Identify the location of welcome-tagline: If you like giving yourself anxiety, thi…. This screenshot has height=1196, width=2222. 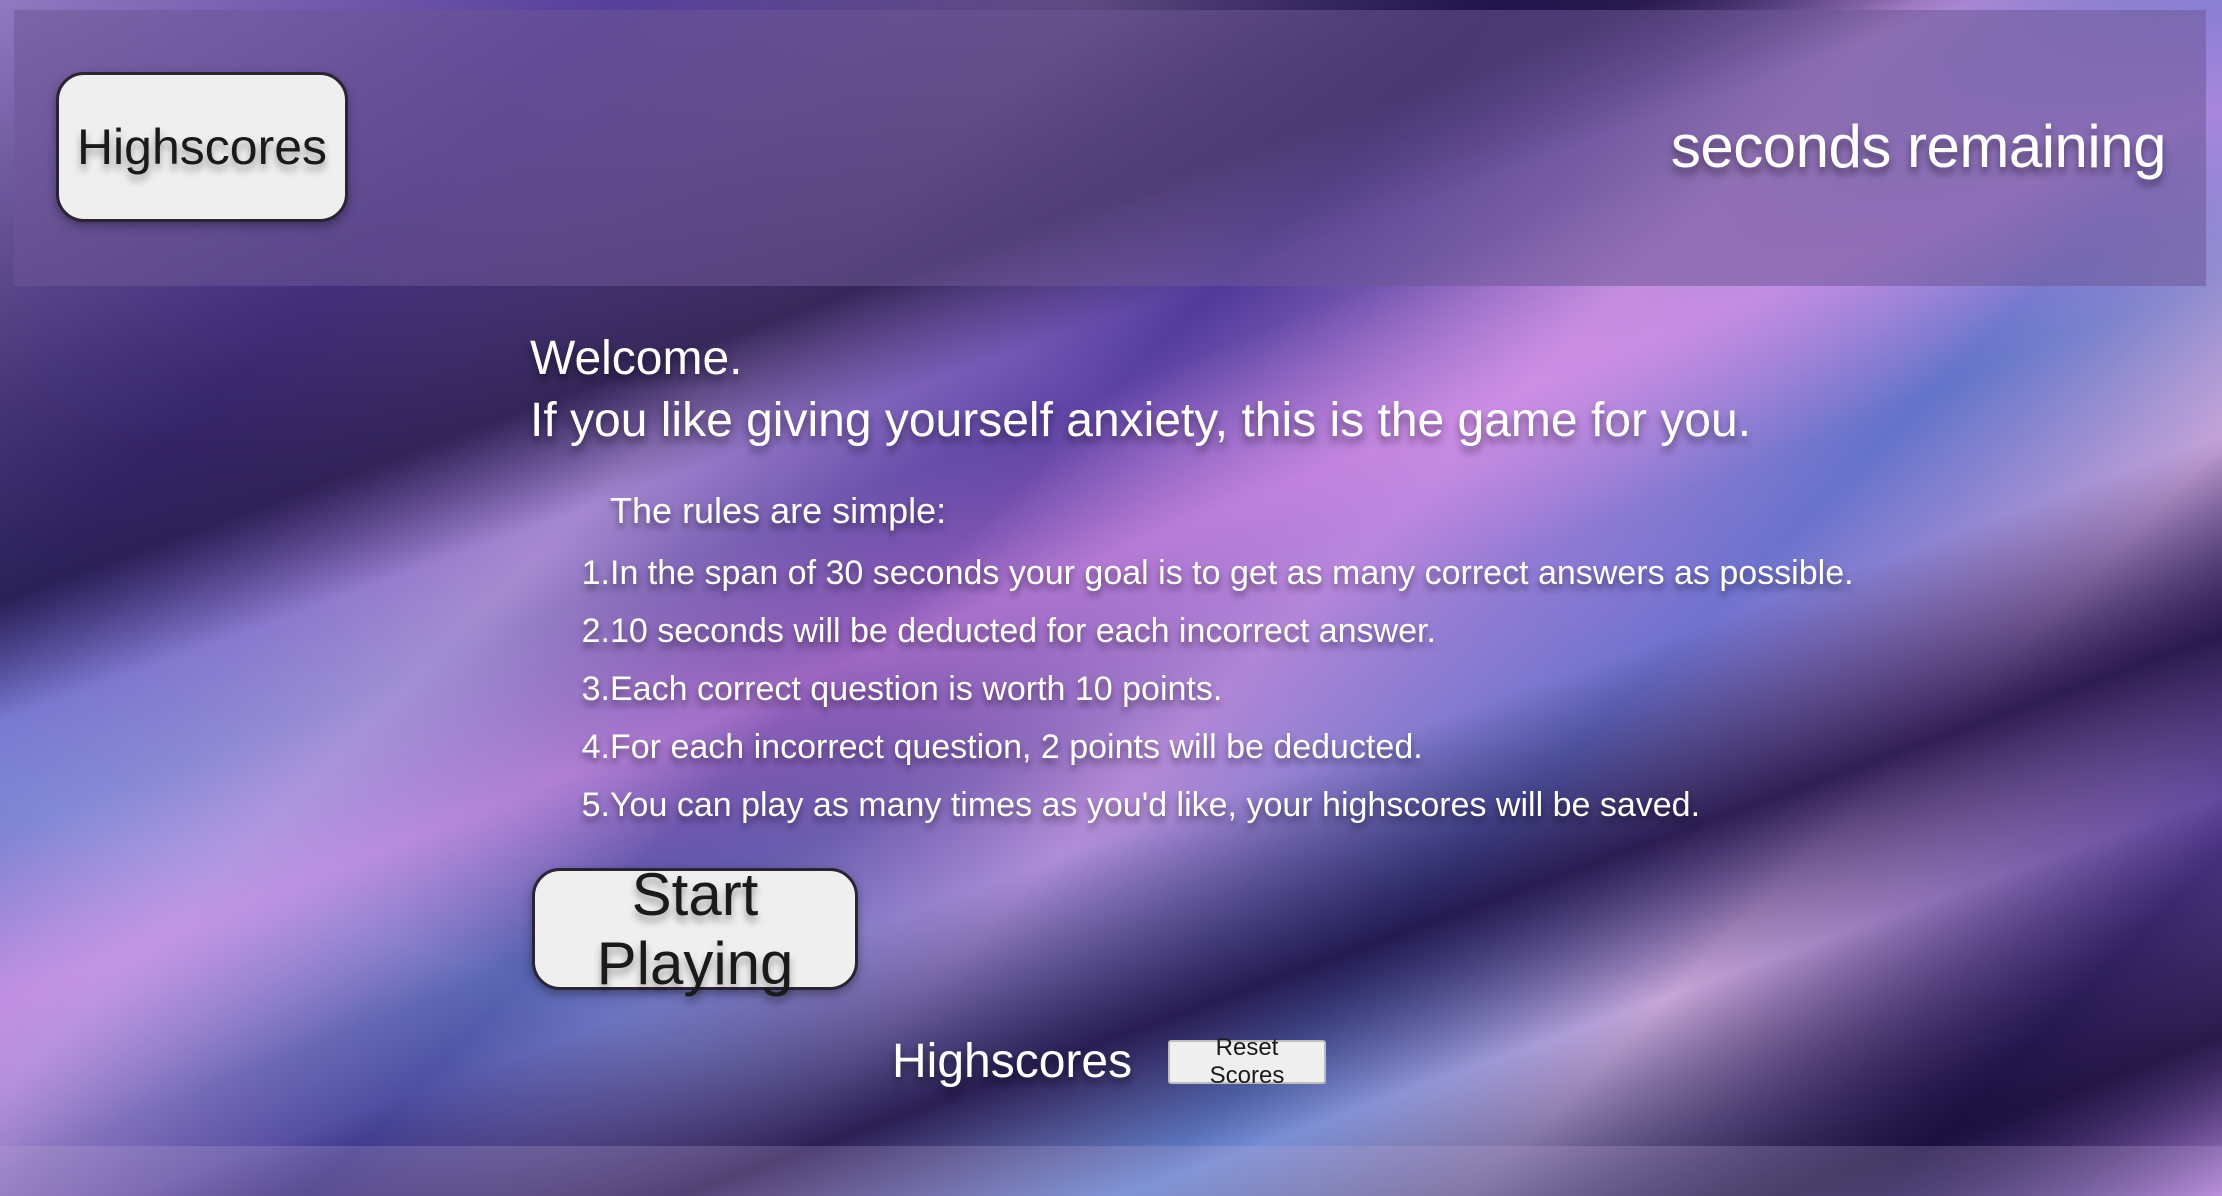
(1141, 420).